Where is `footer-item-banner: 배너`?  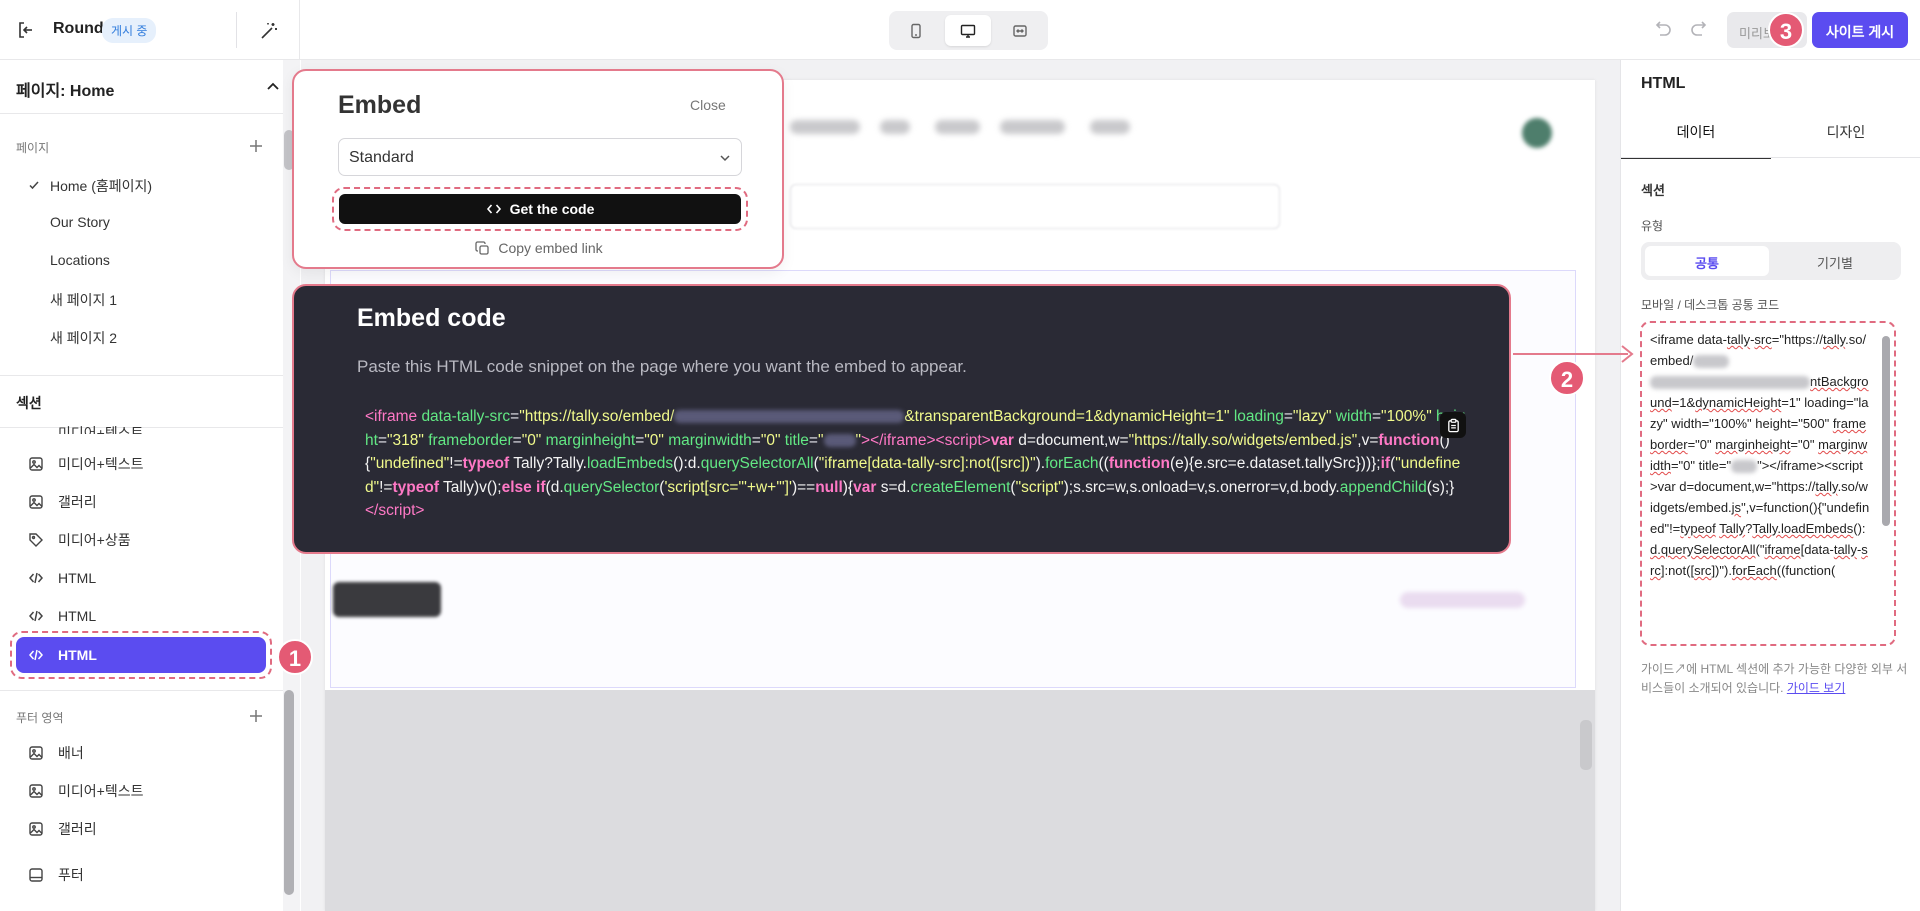 footer-item-banner: 배너 is located at coordinates (142, 753).